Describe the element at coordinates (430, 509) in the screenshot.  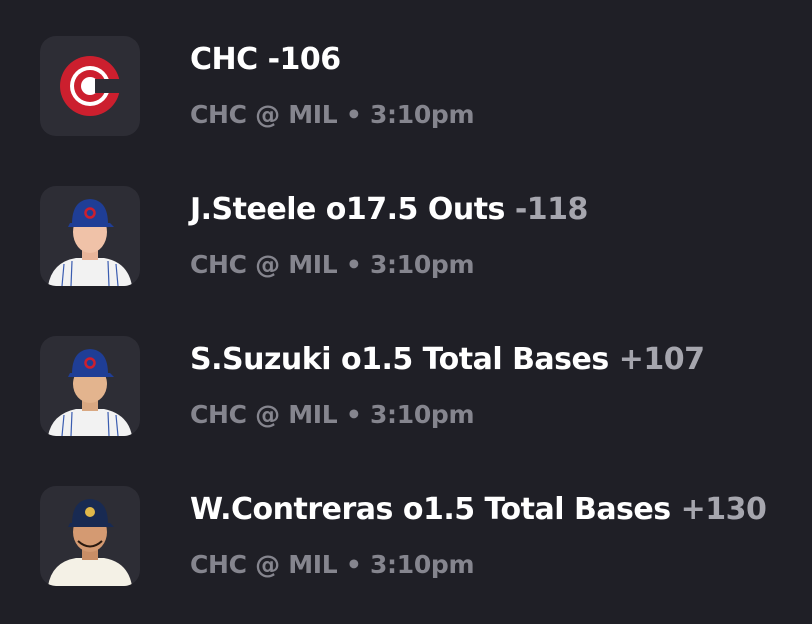
I see `bet-selection: W.Contreras o1.5 Total Bases` at that location.